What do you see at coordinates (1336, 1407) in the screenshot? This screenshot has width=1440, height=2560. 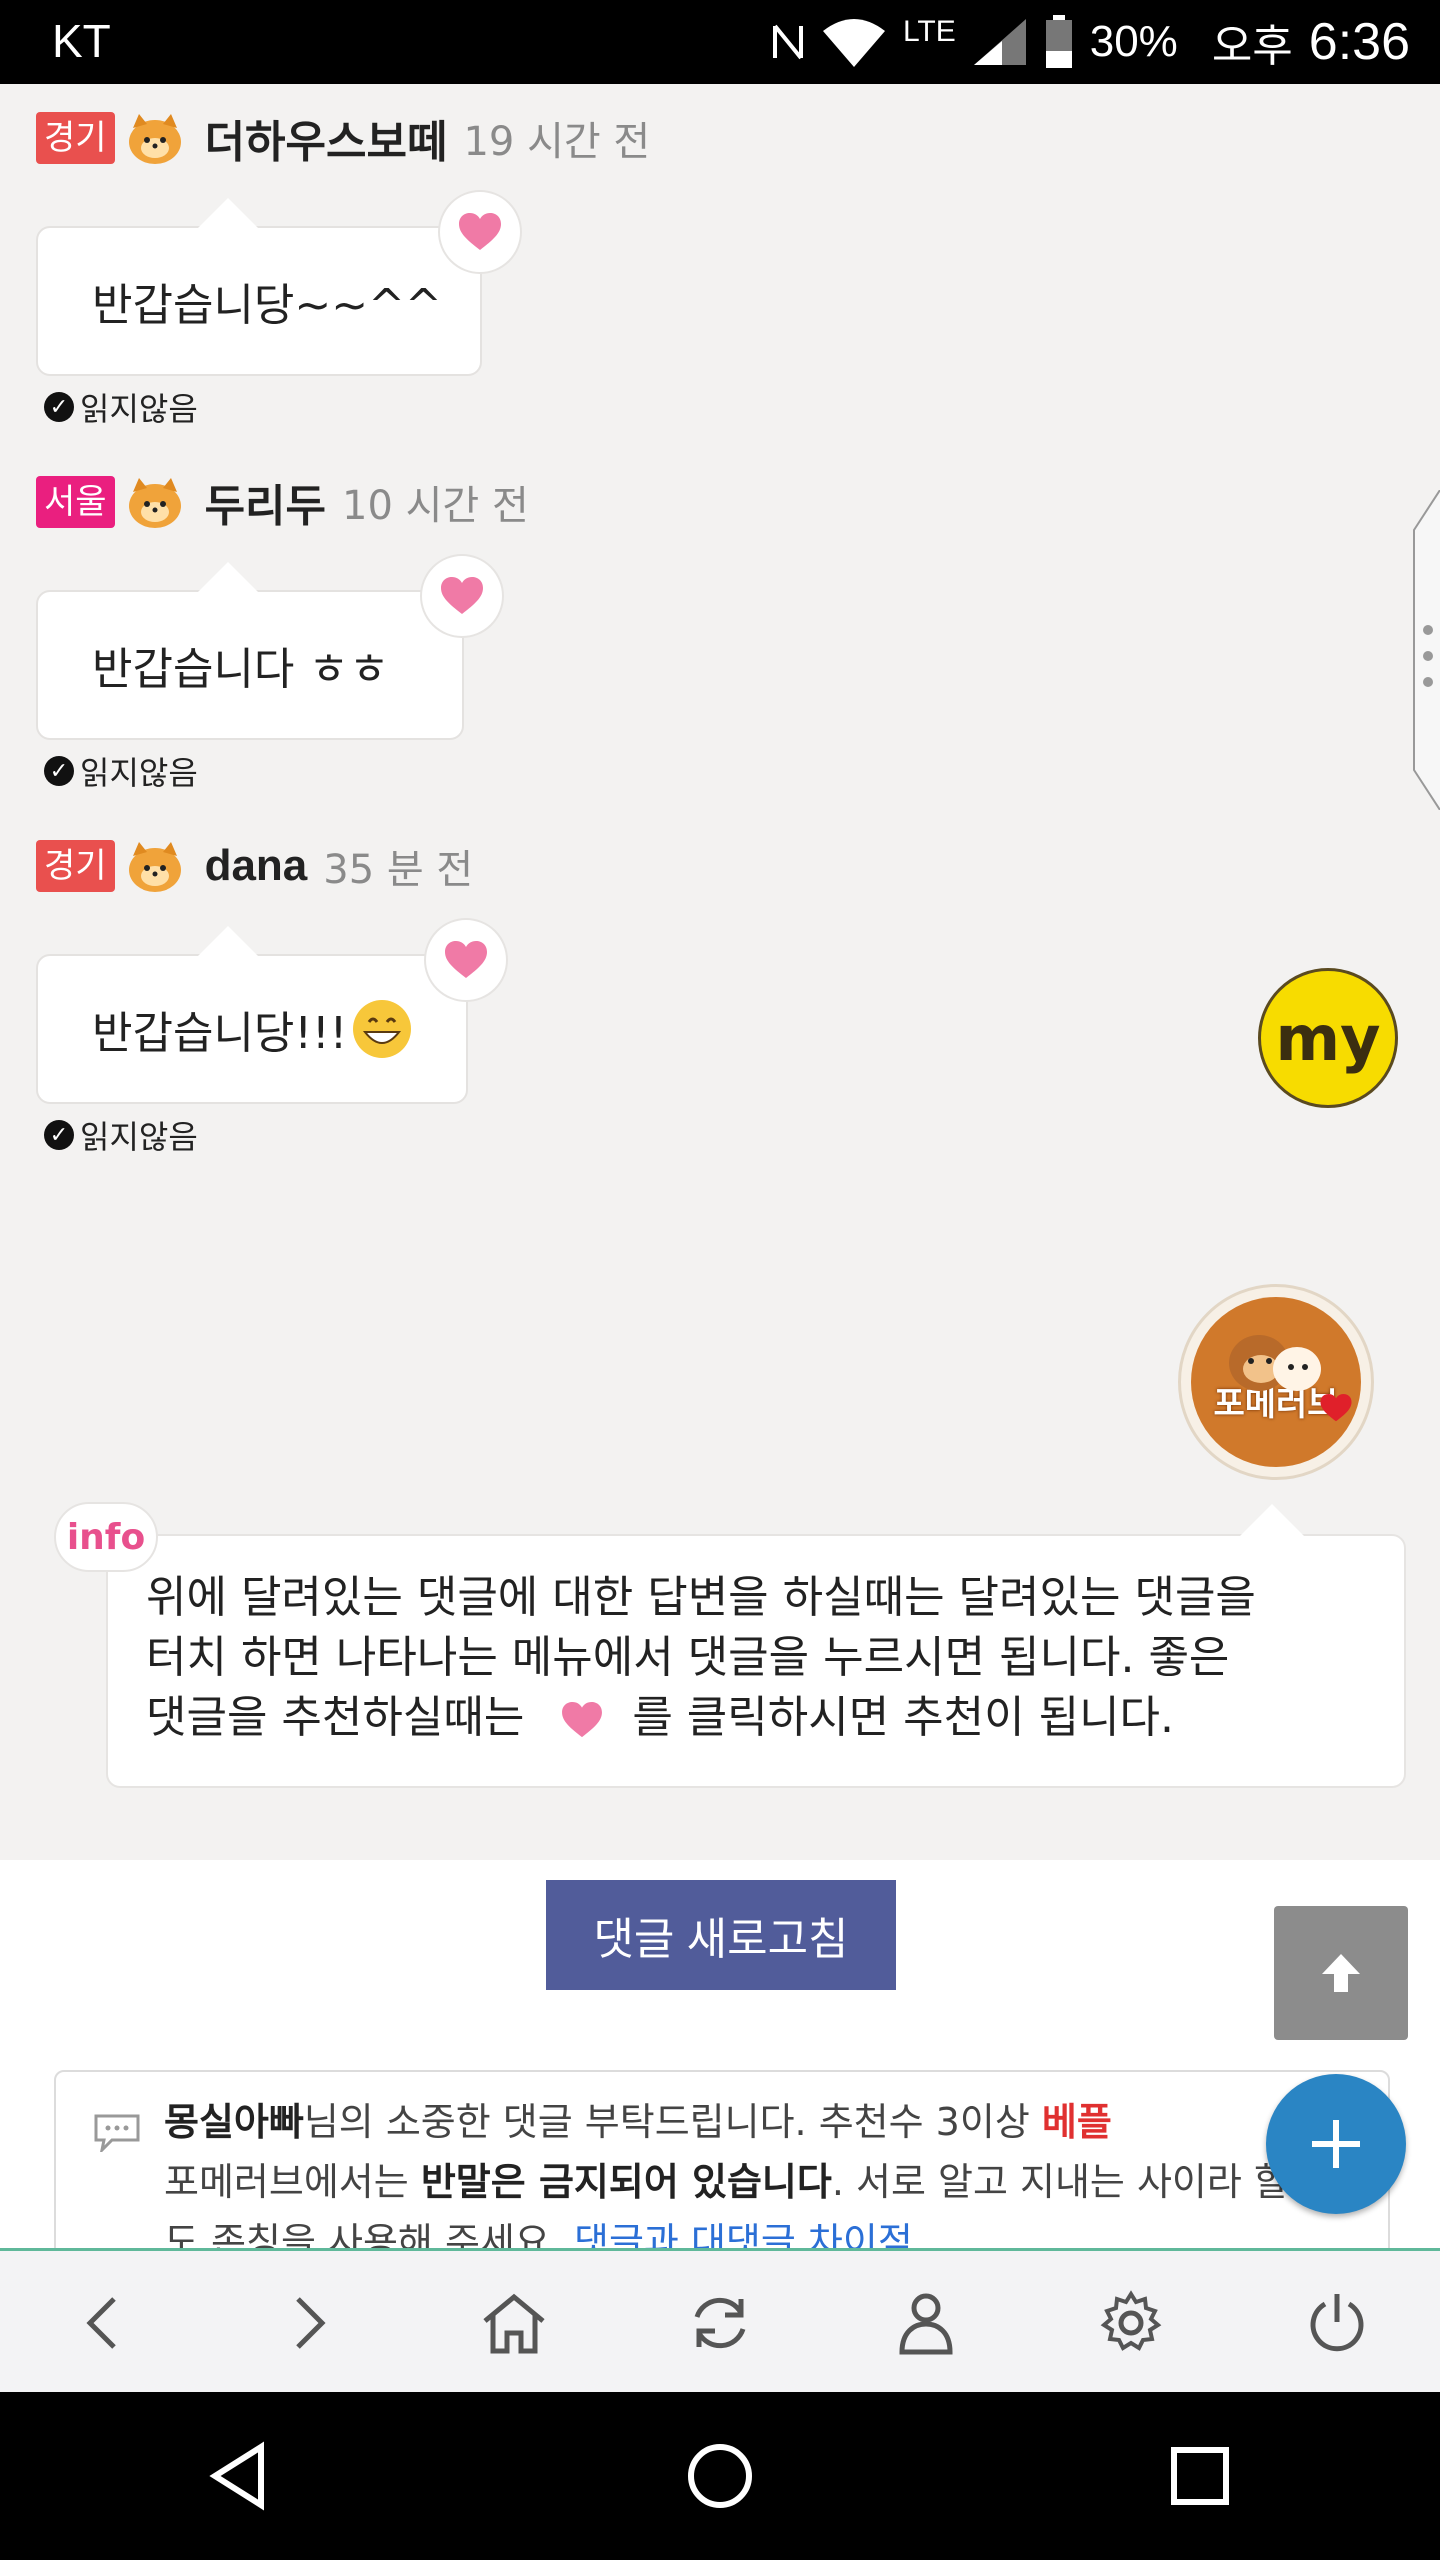 I see `logo-heart-icon` at bounding box center [1336, 1407].